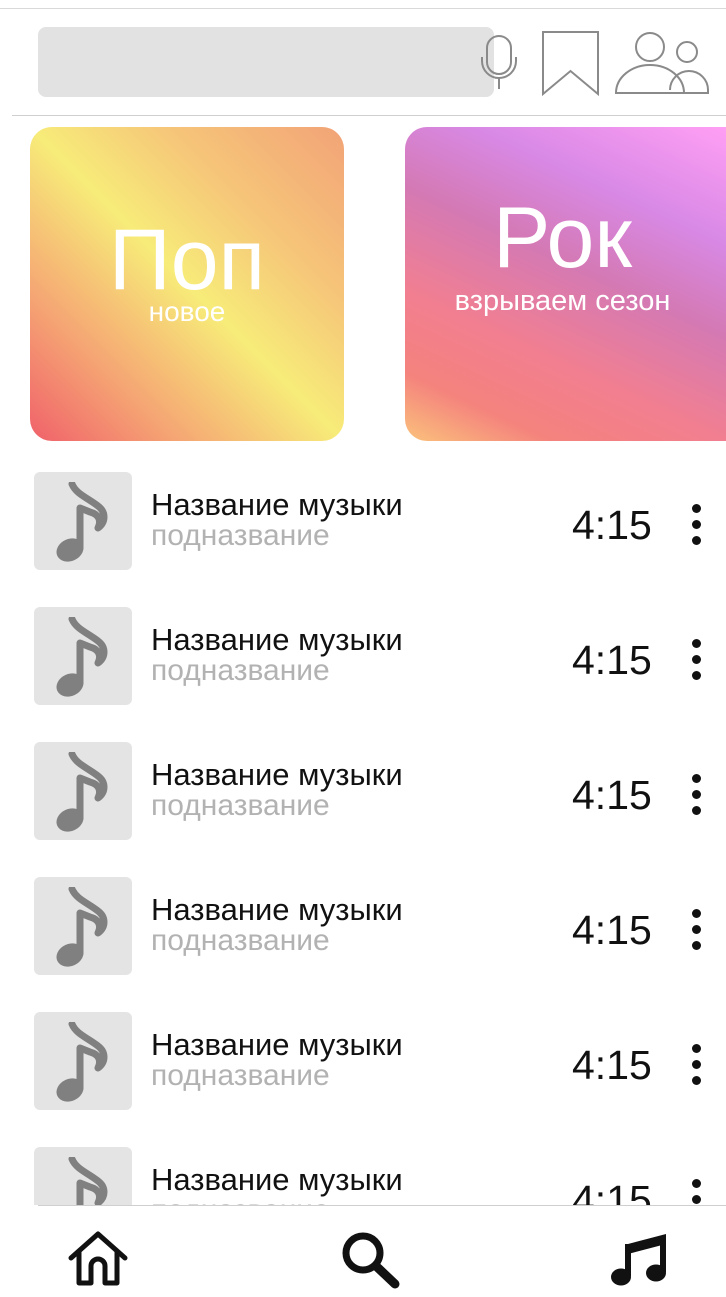 This screenshot has width=726, height=1297. I want to click on top-divider, so click(363, 8).